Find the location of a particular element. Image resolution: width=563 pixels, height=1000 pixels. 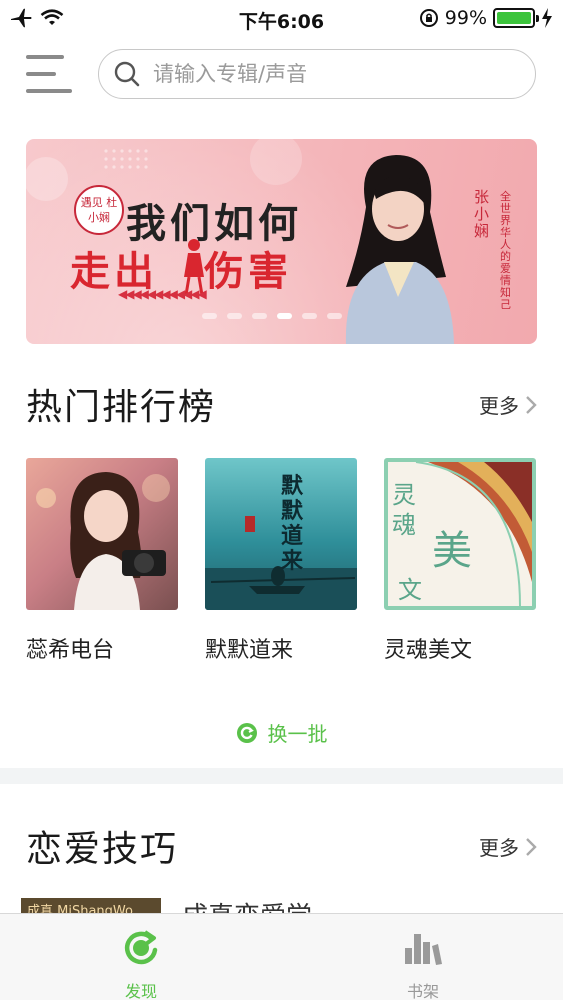

carousel-indicator is located at coordinates (272, 316).